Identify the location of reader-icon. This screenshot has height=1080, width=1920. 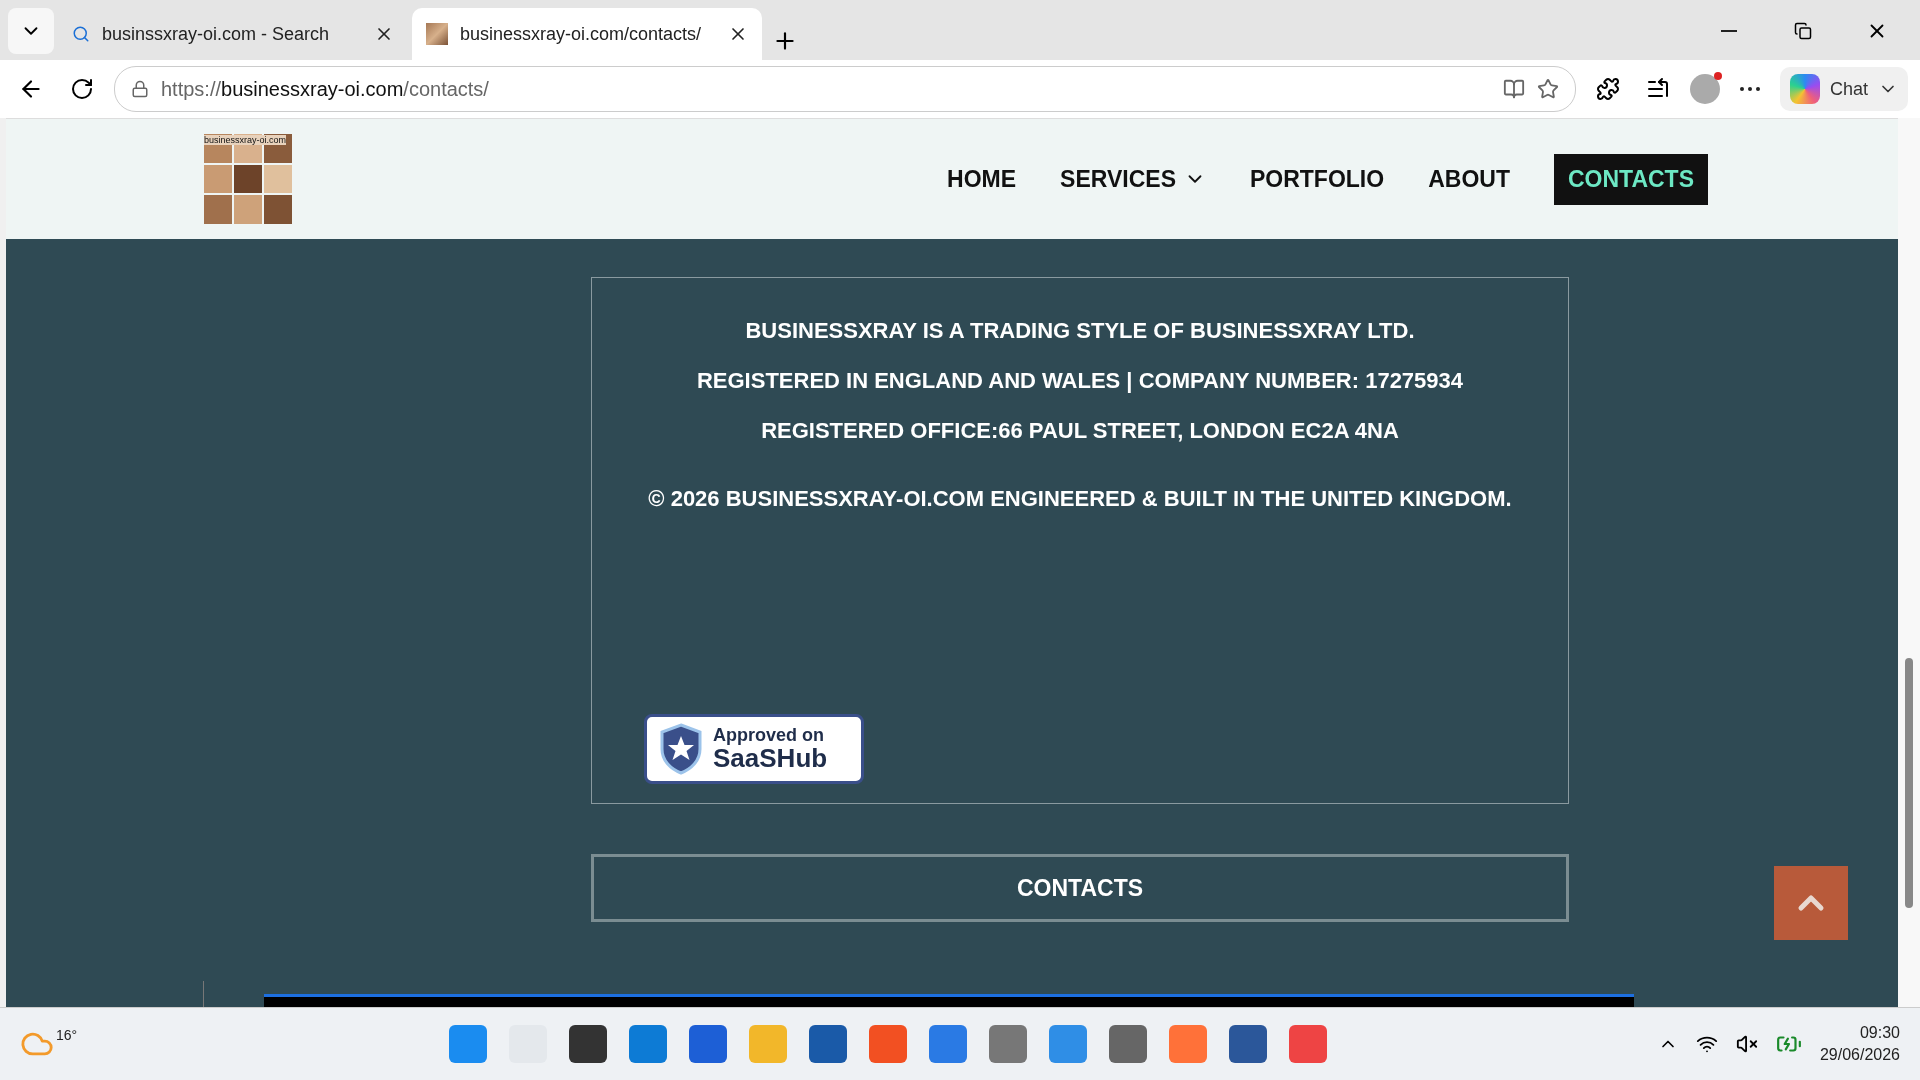
(1513, 89).